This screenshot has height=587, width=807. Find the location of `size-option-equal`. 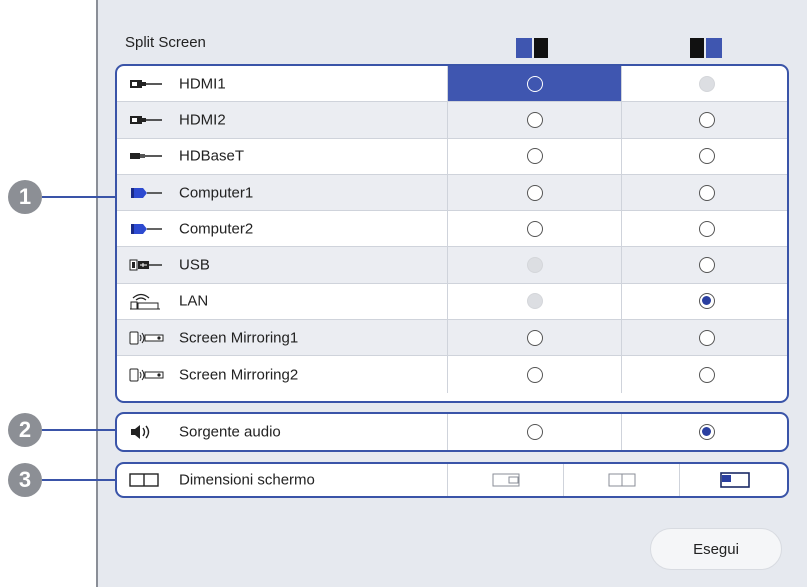

size-option-equal is located at coordinates (621, 480).